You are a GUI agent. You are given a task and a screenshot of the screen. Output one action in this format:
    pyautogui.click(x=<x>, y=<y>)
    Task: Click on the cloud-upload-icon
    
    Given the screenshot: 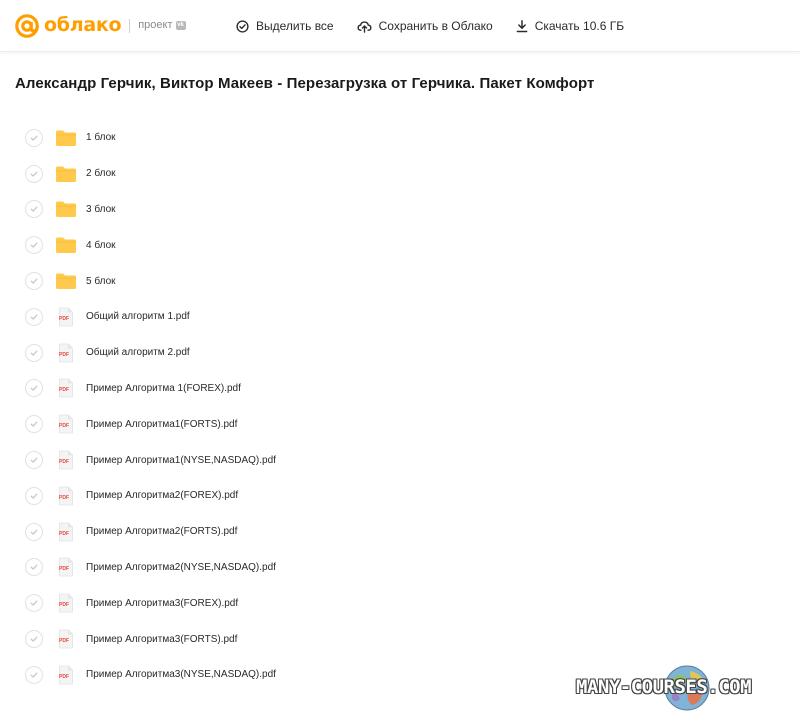 What is the action you would take?
    pyautogui.click(x=364, y=26)
    